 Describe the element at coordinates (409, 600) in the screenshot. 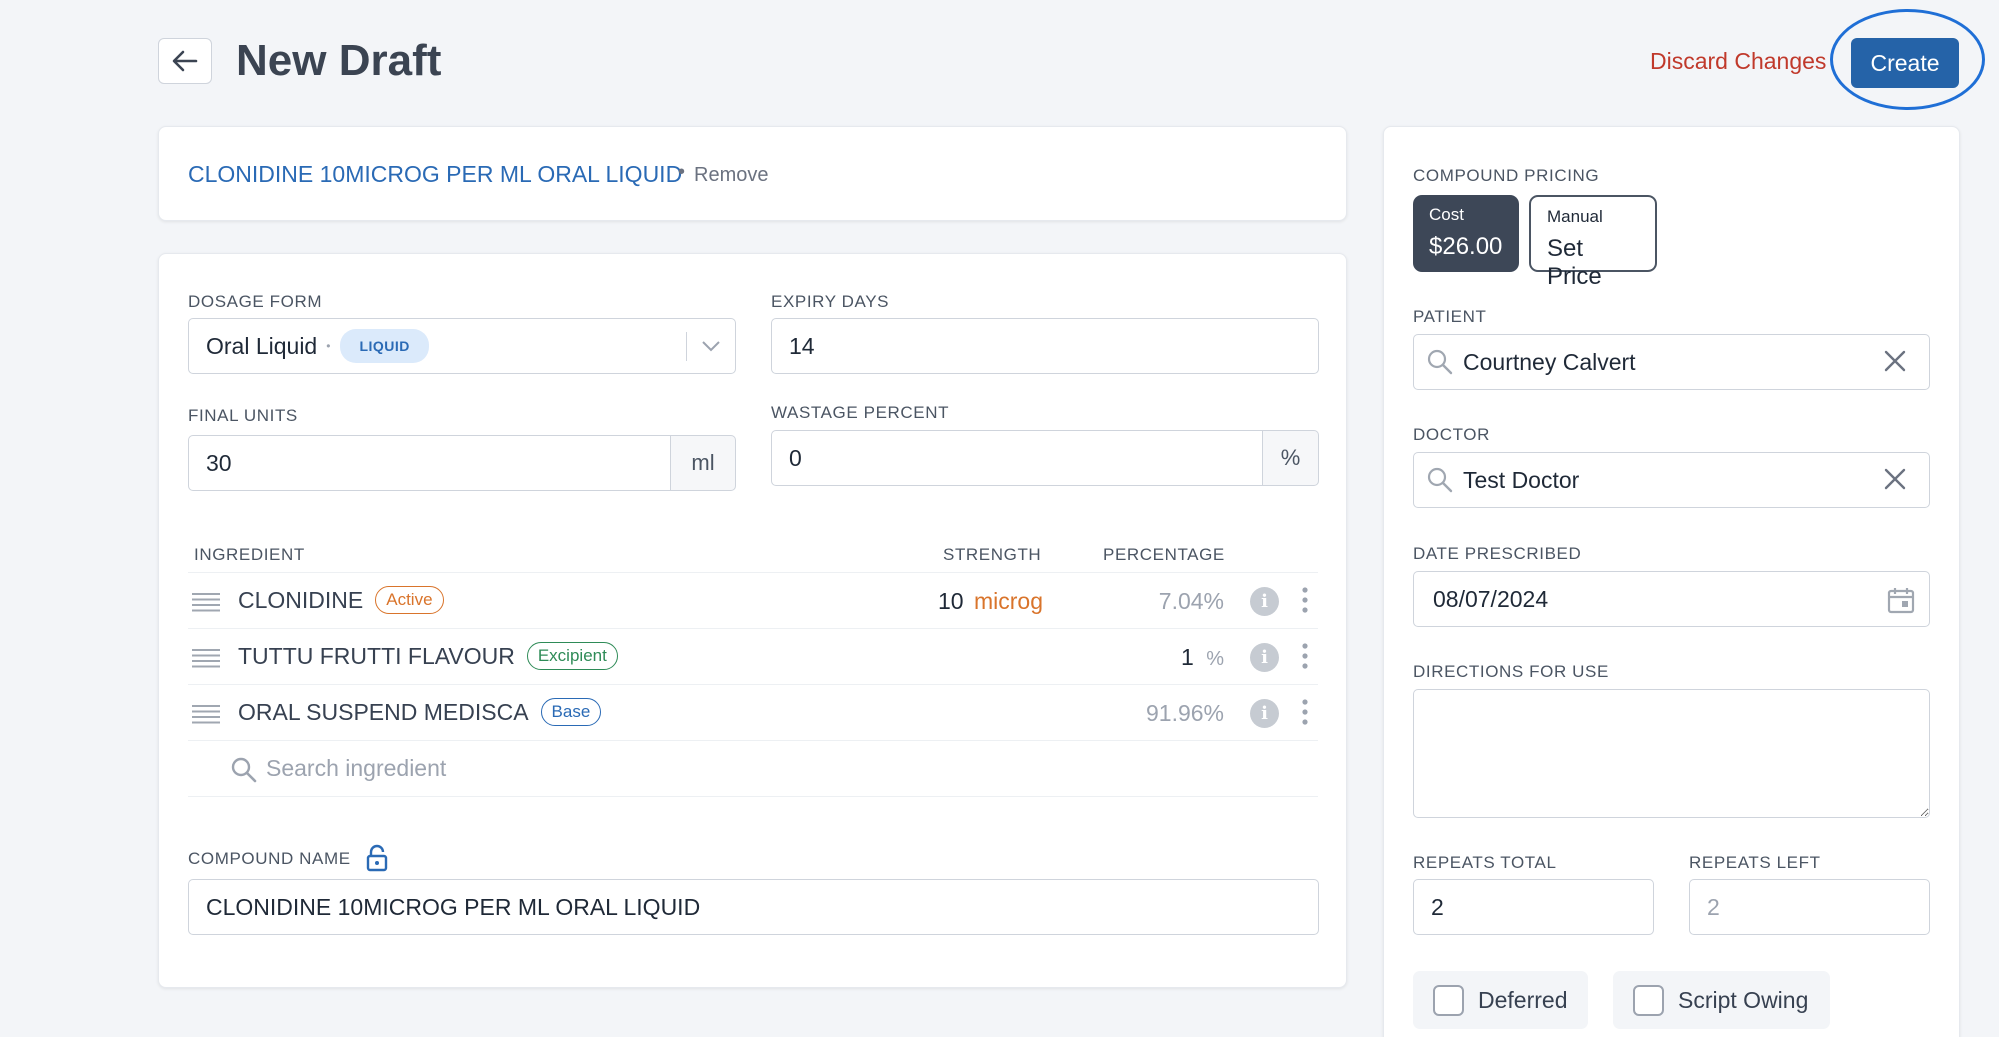

I see `ingredient-type-badge: Active` at that location.